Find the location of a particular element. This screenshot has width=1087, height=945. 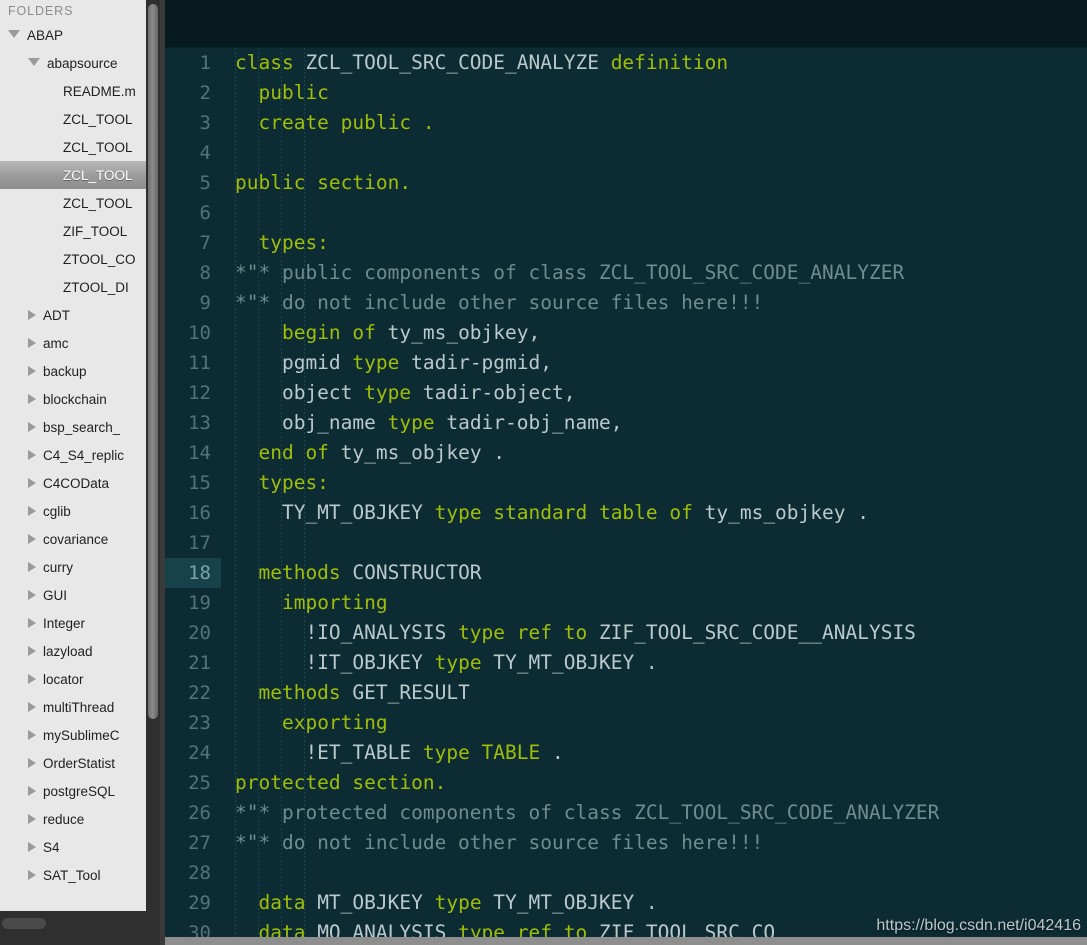

code-line: 19 importing is located at coordinates (626, 603).